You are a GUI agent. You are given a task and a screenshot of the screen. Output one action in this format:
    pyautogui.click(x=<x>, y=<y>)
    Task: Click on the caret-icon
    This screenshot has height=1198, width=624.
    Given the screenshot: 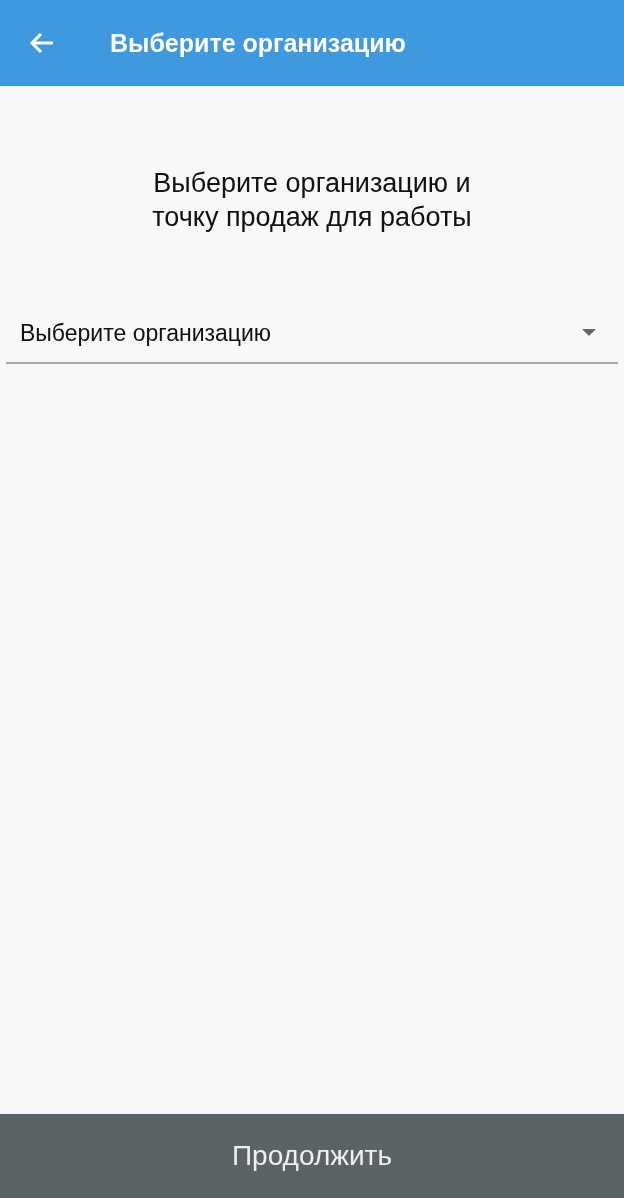 What is the action you would take?
    pyautogui.click(x=589, y=333)
    